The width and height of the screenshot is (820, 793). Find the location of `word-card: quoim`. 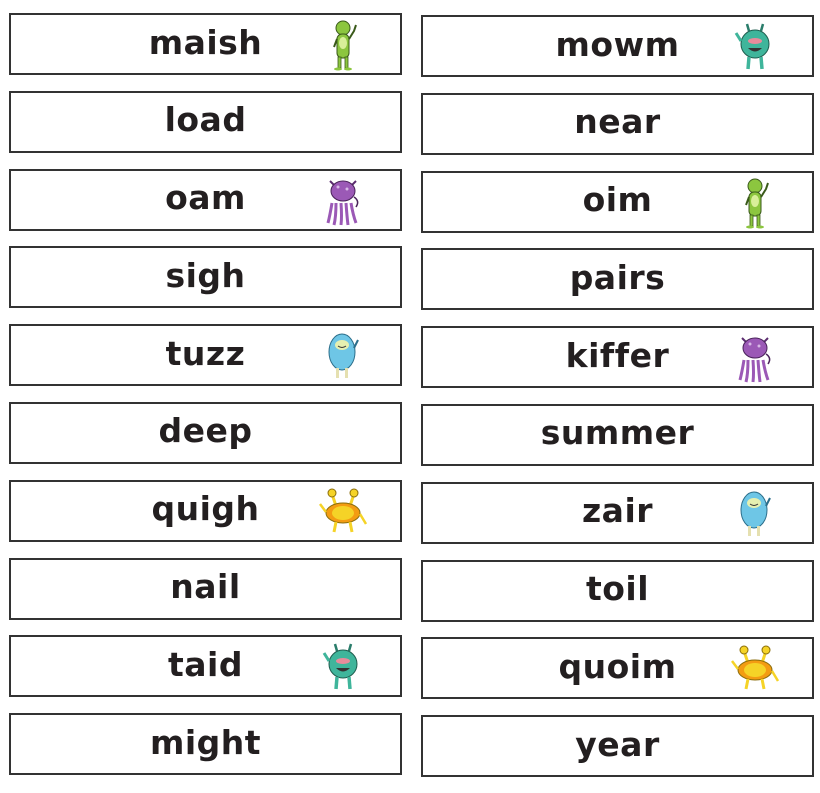

word-card: quoim is located at coordinates (617, 668).